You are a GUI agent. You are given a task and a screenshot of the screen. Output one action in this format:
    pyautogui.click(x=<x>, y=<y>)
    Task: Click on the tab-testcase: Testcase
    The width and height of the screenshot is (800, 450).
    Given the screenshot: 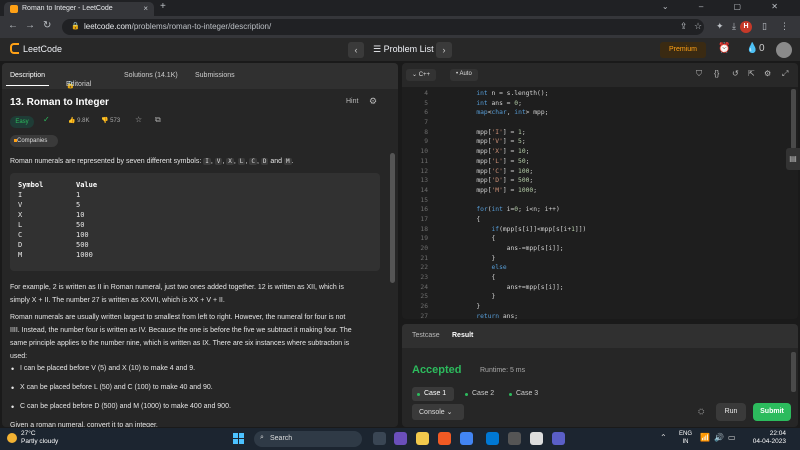 What is the action you would take?
    pyautogui.click(x=426, y=335)
    